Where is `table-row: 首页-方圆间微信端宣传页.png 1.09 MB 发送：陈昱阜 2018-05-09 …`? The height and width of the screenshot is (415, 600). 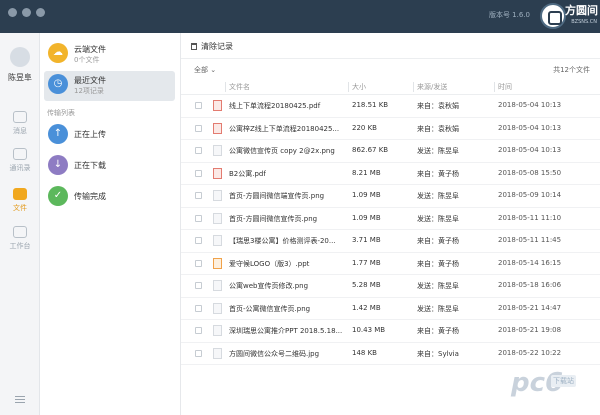
table-row: 首页-方圆间微信端宣传页.png 1.09 MB 发送：陈昱阜 2018-05-09 … is located at coordinates (390, 196).